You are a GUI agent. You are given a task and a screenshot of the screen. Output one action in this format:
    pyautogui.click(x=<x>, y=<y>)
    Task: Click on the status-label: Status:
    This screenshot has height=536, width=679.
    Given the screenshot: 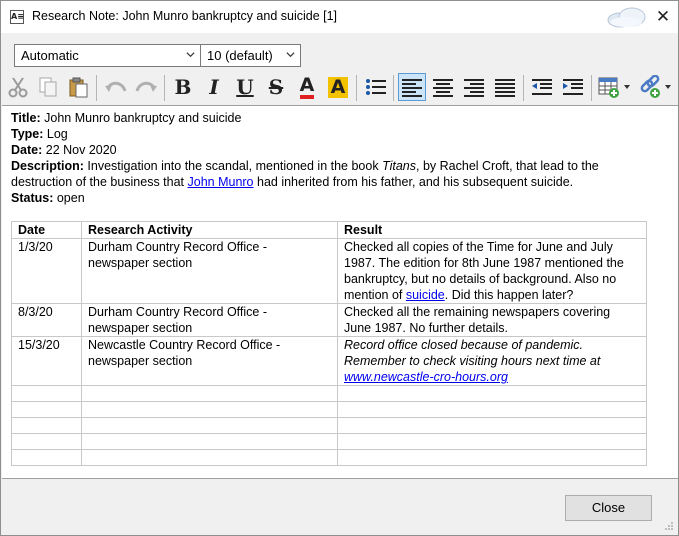 What is the action you would take?
    pyautogui.click(x=32, y=198)
    